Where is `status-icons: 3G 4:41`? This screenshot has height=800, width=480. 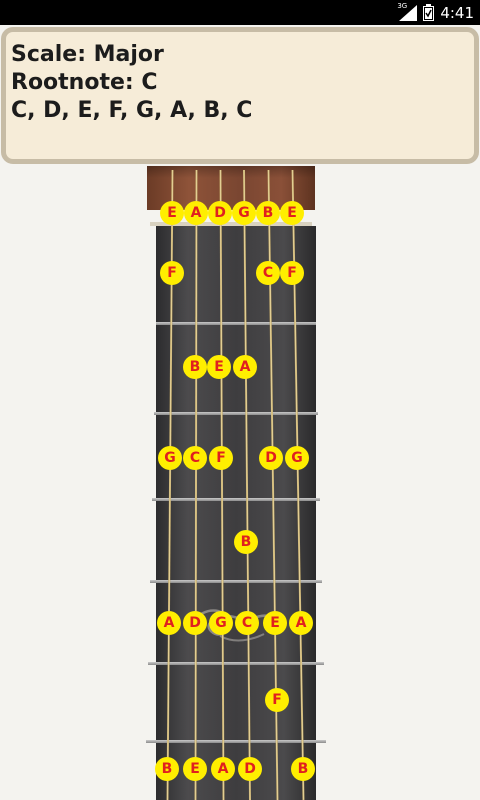
status-icons: 3G 4:41 is located at coordinates (435, 12).